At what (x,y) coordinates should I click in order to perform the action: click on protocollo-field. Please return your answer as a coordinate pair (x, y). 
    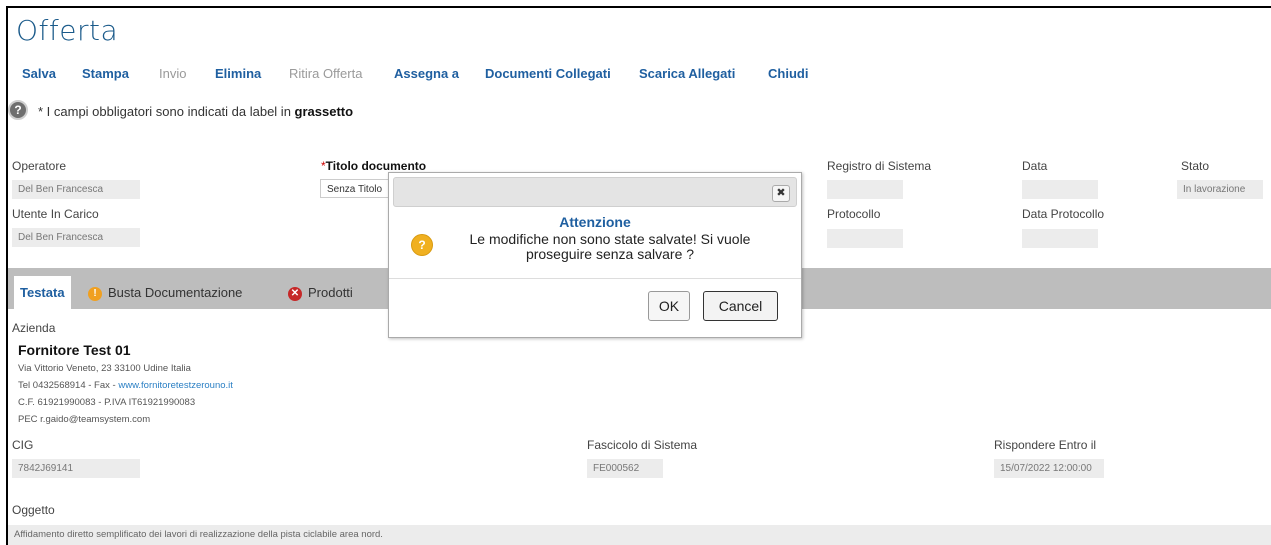
    Looking at the image, I should click on (865, 238).